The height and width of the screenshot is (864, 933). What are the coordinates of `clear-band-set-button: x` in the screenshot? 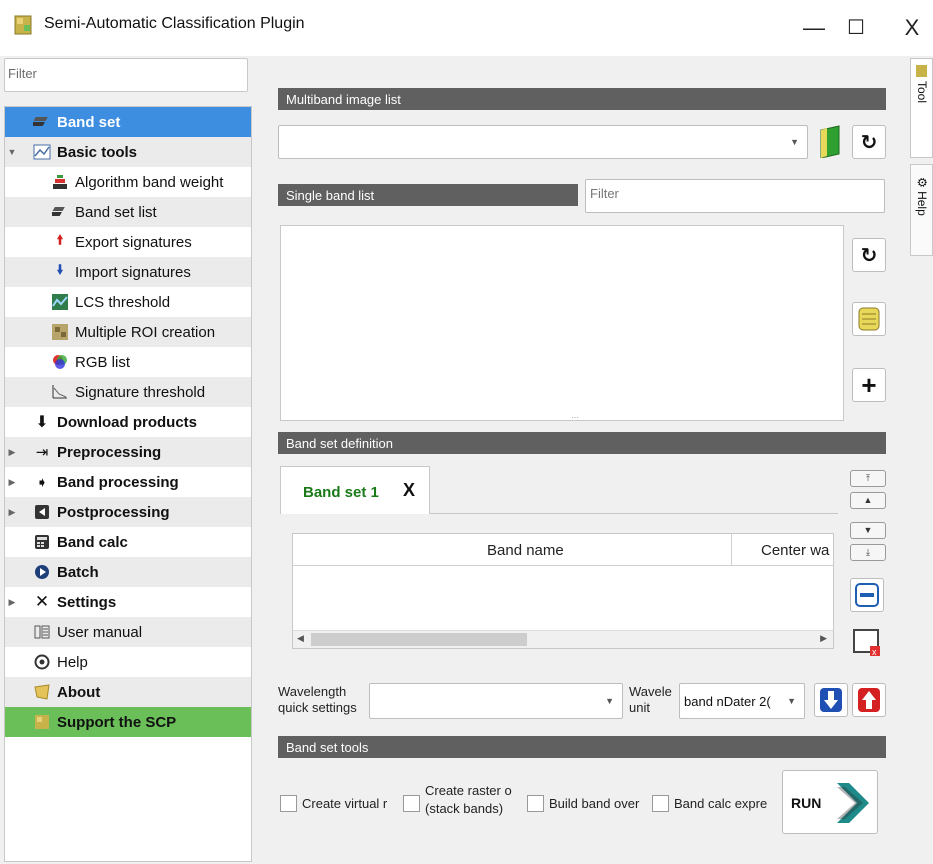 It's located at (867, 643).